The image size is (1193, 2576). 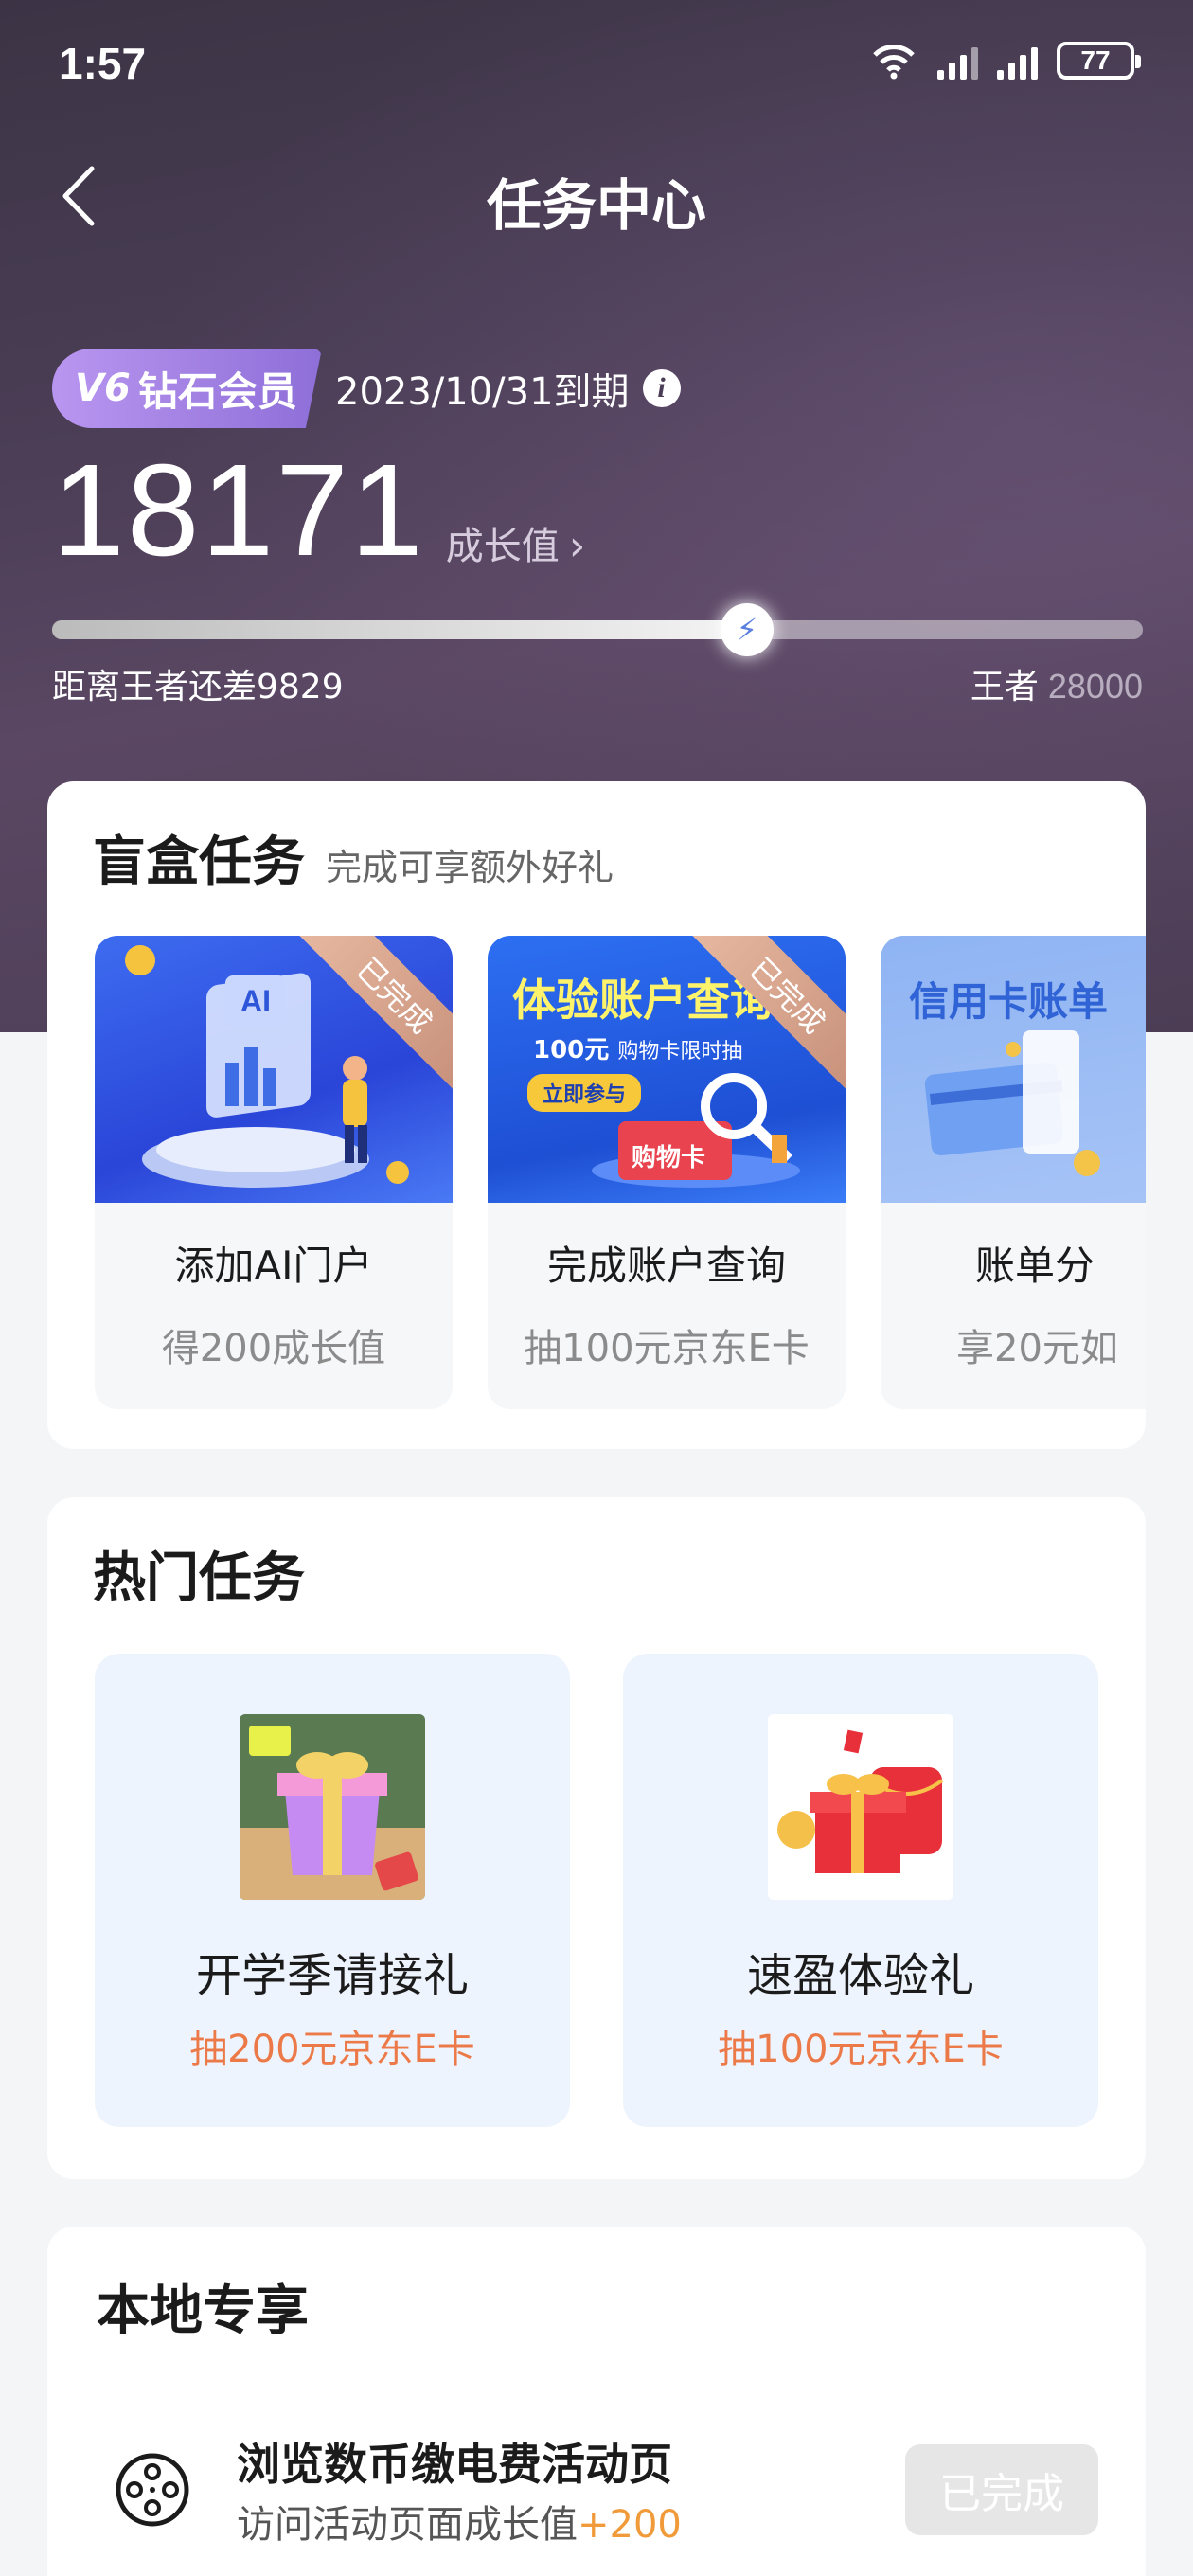 I want to click on local-task-subtitle: 访问活动页面成长值+200, so click(x=459, y=2521).